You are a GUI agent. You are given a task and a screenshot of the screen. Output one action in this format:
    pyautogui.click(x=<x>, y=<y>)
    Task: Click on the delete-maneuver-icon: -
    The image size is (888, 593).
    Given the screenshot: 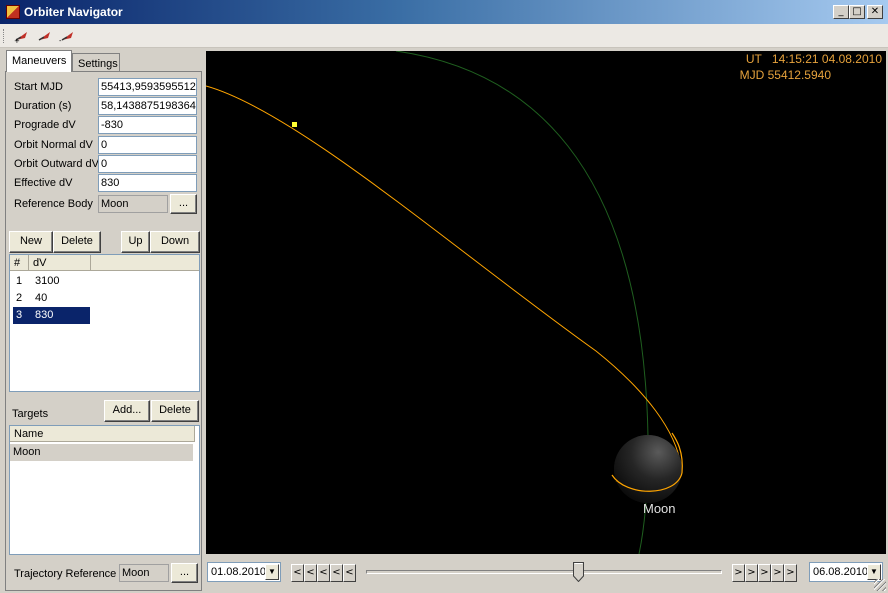 What is the action you would take?
    pyautogui.click(x=68, y=36)
    